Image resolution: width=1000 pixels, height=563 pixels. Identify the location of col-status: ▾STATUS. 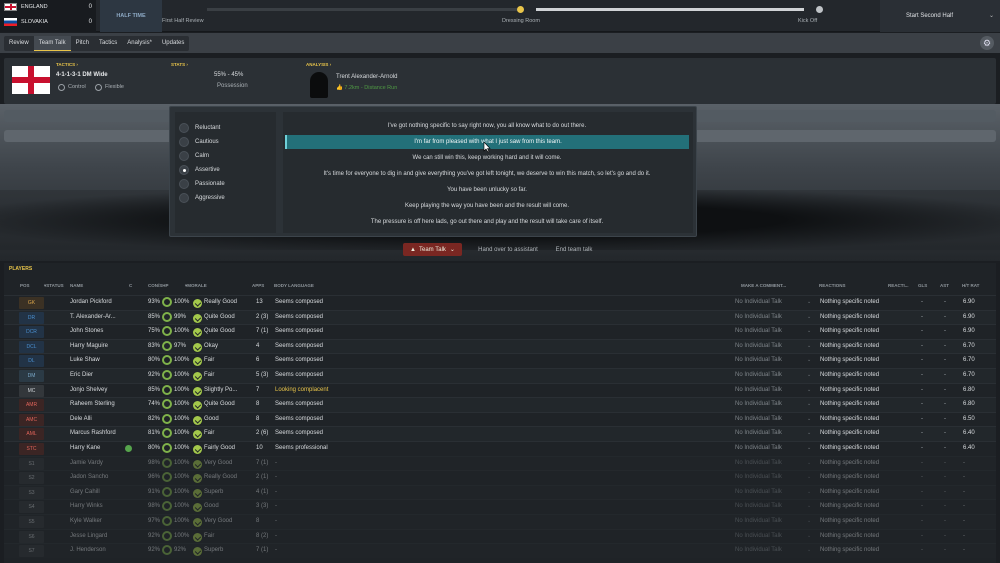
(54, 286).